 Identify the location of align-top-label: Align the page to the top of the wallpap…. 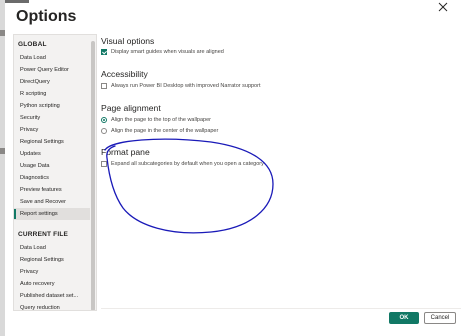
(161, 120).